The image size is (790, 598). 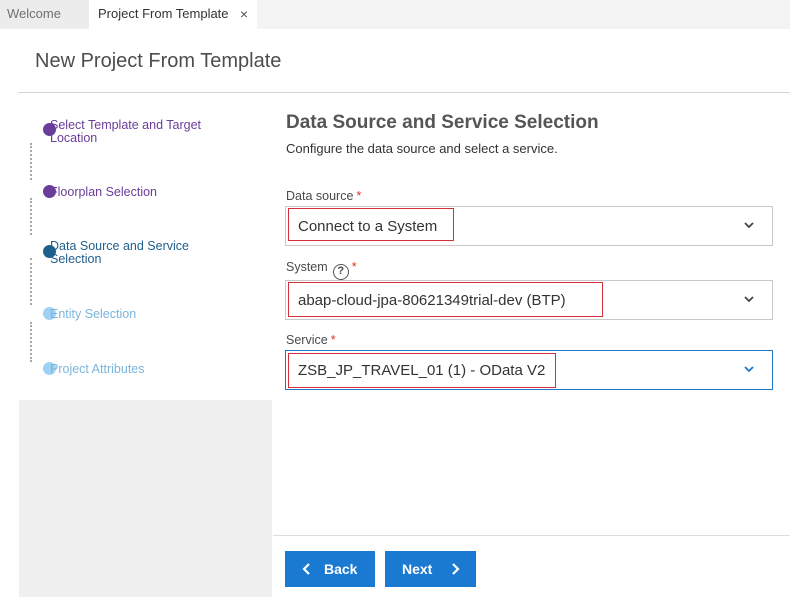 I want to click on back-button: Back, so click(x=330, y=569).